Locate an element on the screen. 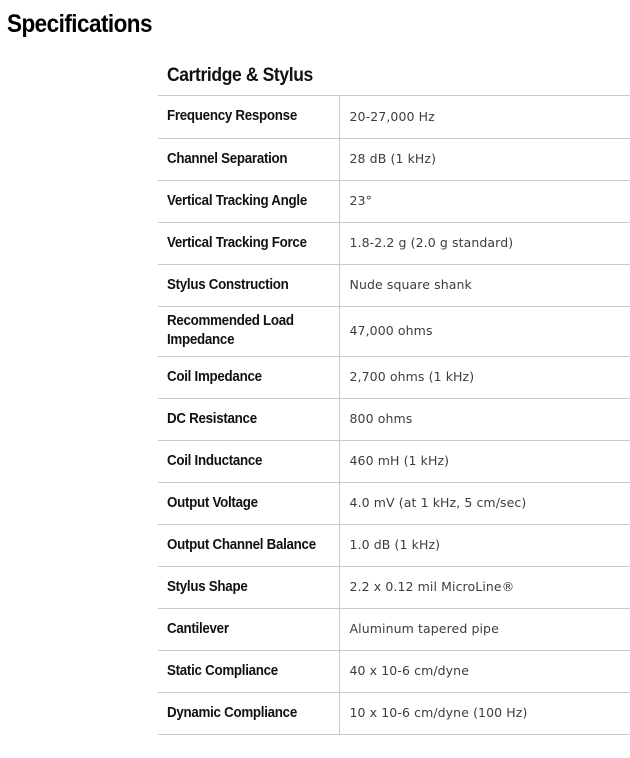 This screenshot has height=758, width=630. spec-label: Coil Impedance is located at coordinates (214, 376).